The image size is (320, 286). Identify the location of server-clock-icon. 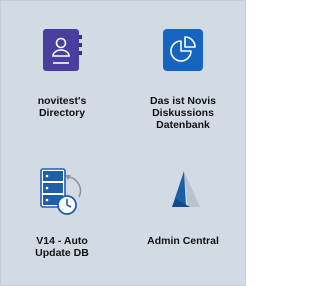
(61, 191).